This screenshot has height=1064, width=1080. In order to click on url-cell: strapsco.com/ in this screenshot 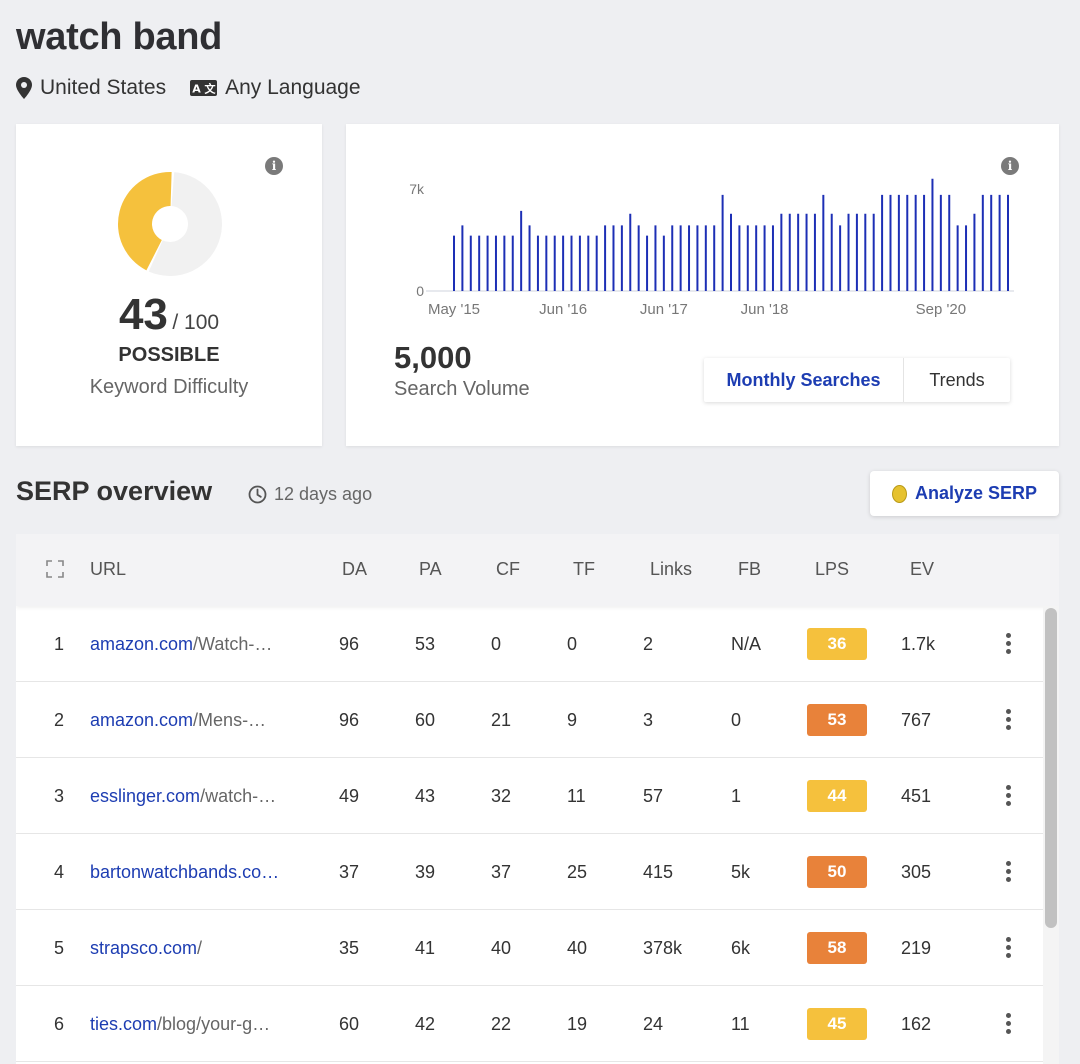, I will do `click(205, 948)`.